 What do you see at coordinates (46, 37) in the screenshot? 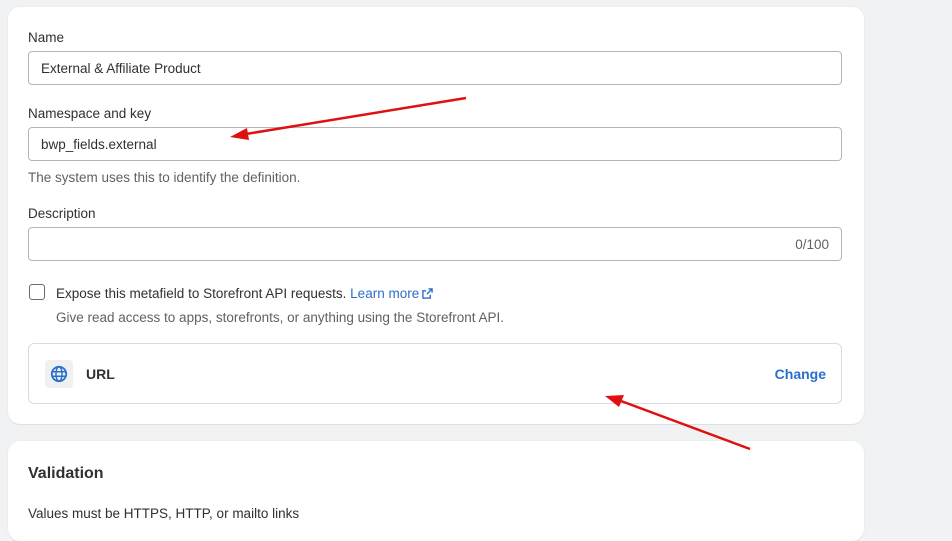
I see `name-label: Name` at bounding box center [46, 37].